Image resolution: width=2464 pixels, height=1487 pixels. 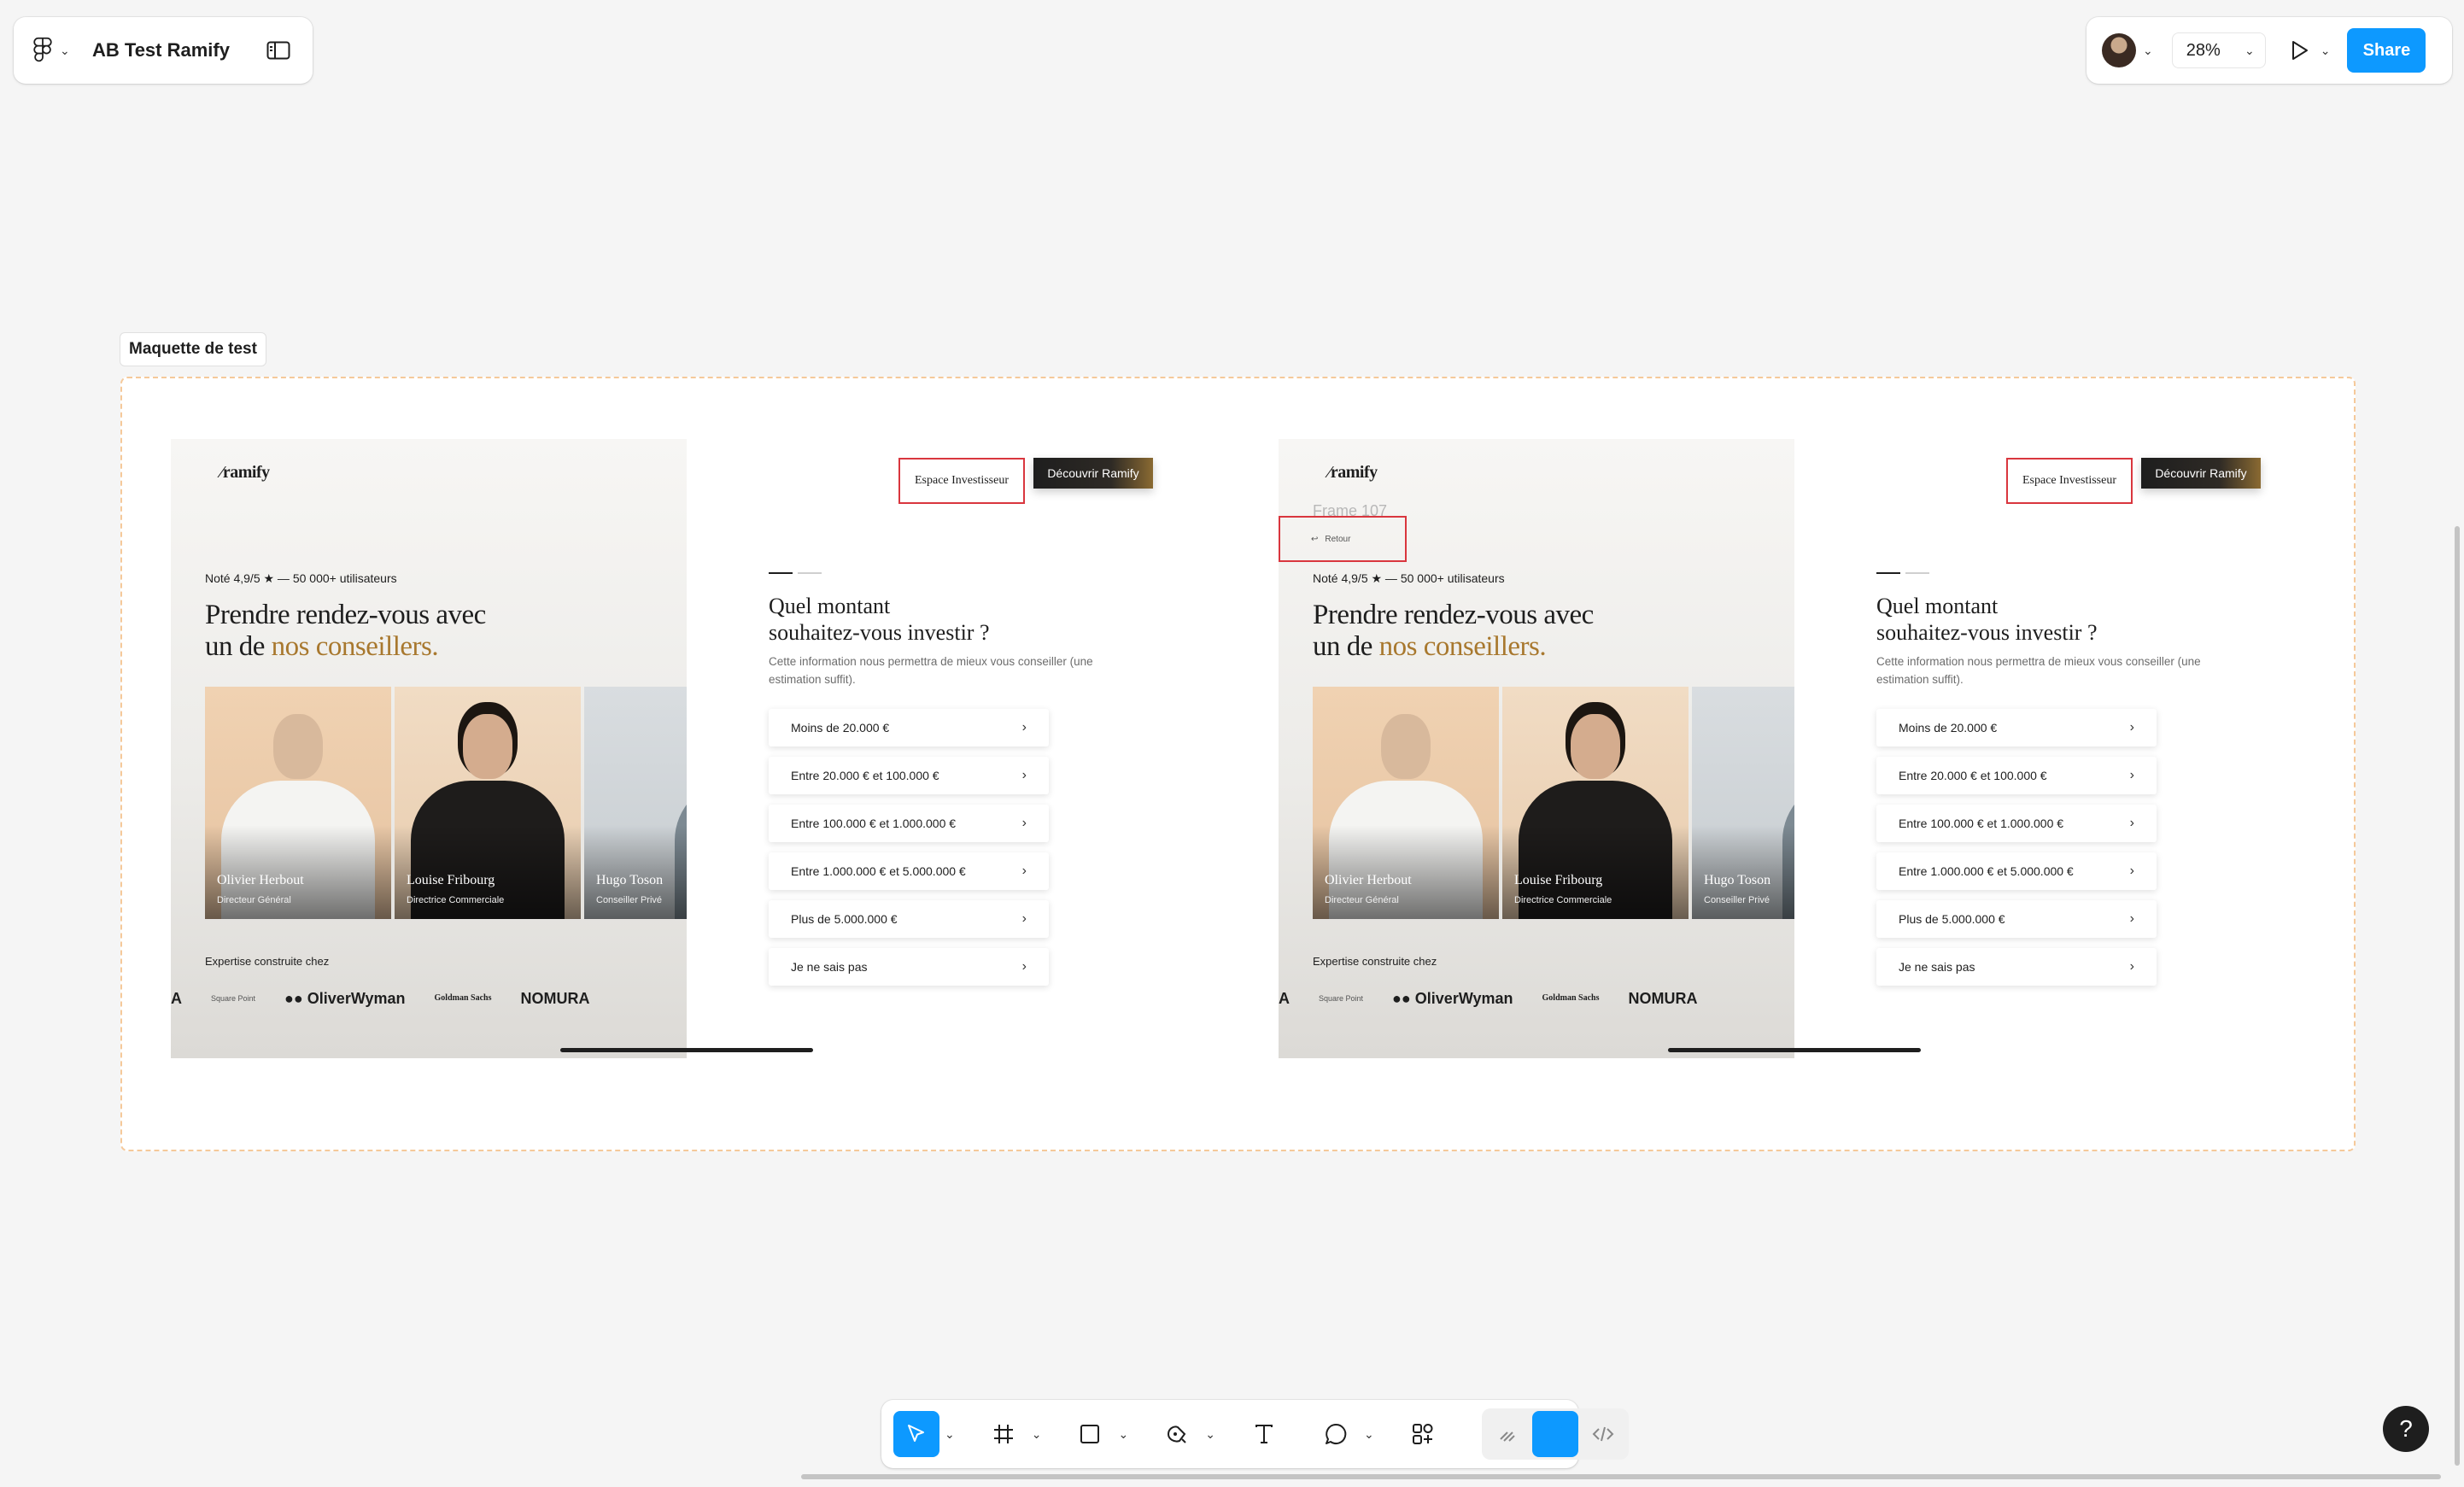 I want to click on actions-tool, so click(x=1423, y=1434).